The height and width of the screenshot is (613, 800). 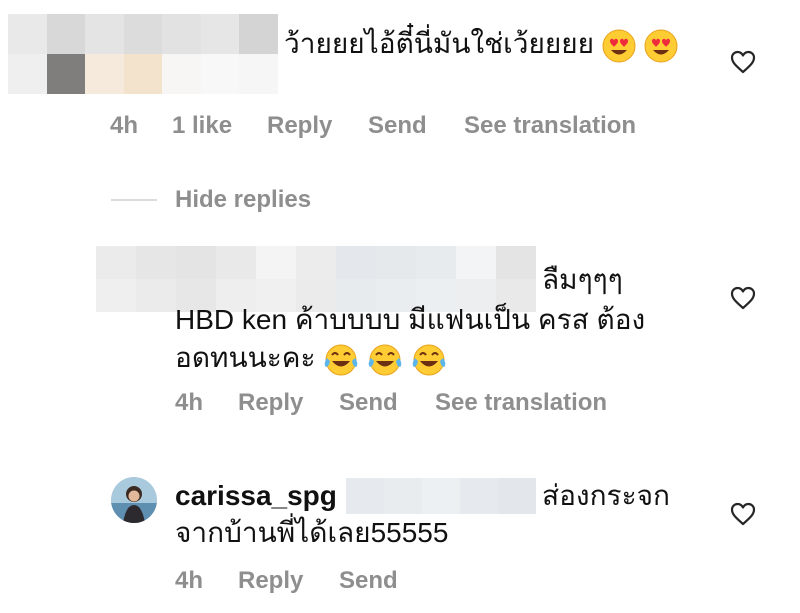 I want to click on reply-text-line-with-emoji: อดทนนะคะ, so click(x=311, y=358).